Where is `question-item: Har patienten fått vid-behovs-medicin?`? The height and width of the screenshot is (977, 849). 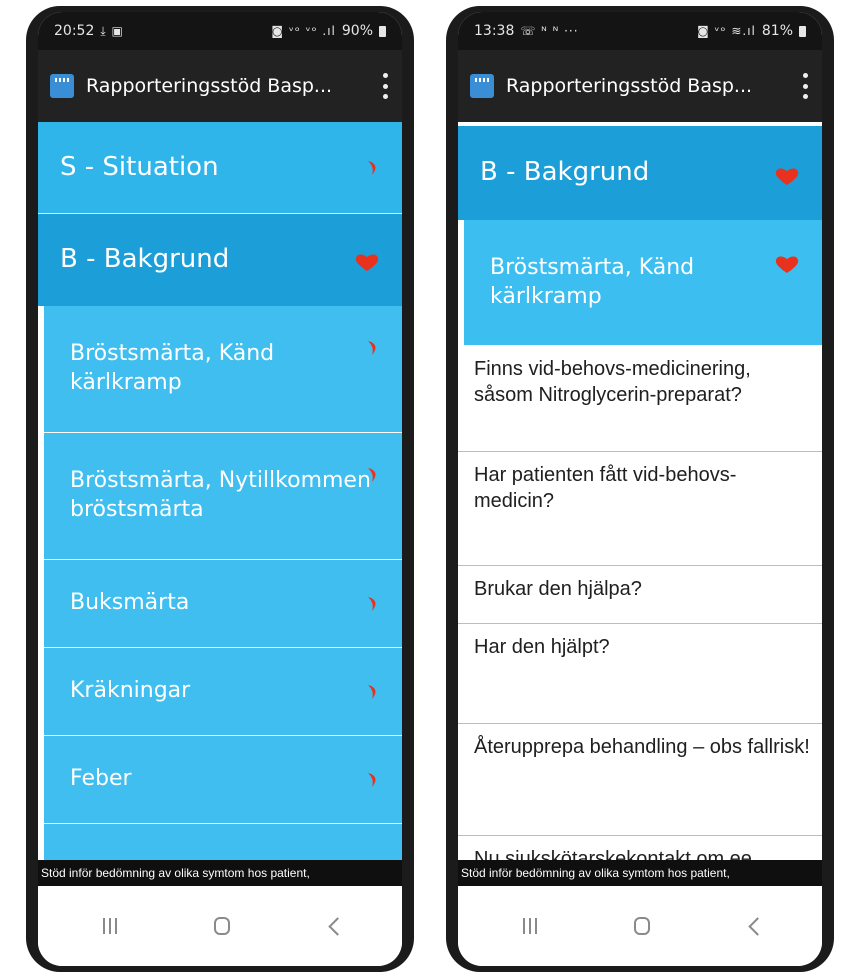 question-item: Har patienten fått vid-behovs-medicin? is located at coordinates (640, 509).